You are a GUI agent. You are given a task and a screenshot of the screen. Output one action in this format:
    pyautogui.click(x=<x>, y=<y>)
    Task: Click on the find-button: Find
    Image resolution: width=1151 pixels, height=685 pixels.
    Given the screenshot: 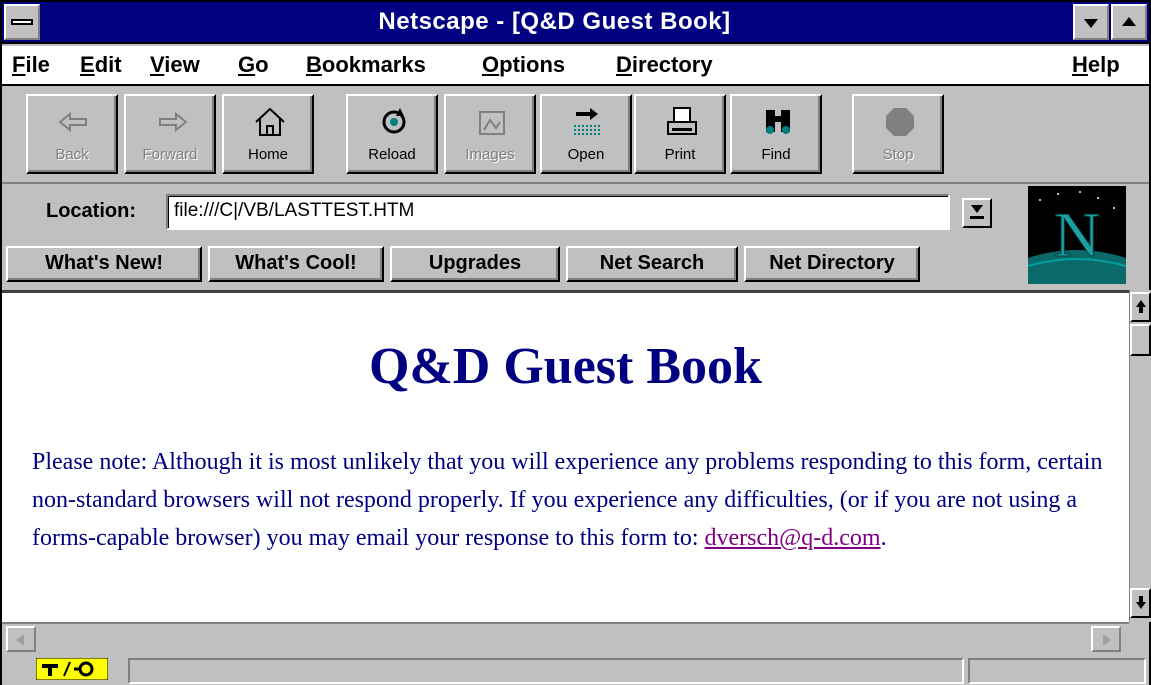 What is the action you would take?
    pyautogui.click(x=776, y=134)
    